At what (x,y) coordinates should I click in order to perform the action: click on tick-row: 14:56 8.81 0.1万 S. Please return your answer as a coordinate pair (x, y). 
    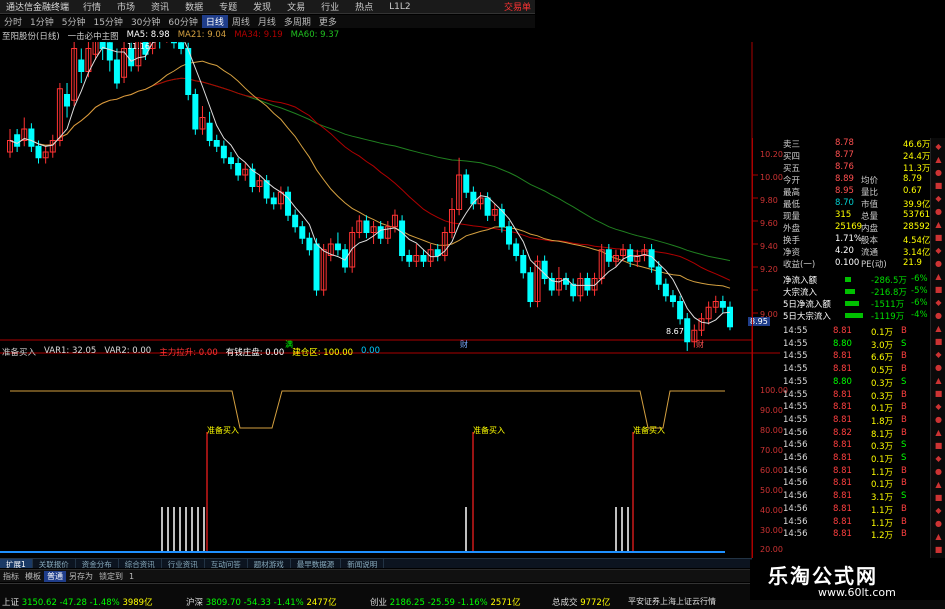
    Looking at the image, I should click on (857, 459).